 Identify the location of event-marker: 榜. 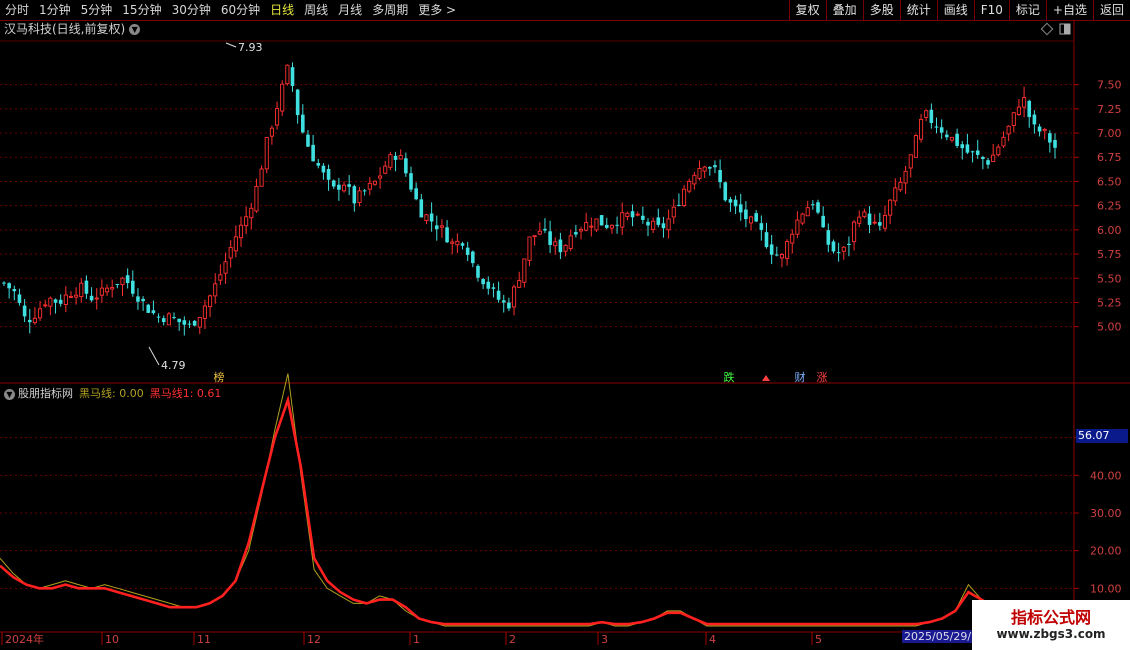
(219, 377).